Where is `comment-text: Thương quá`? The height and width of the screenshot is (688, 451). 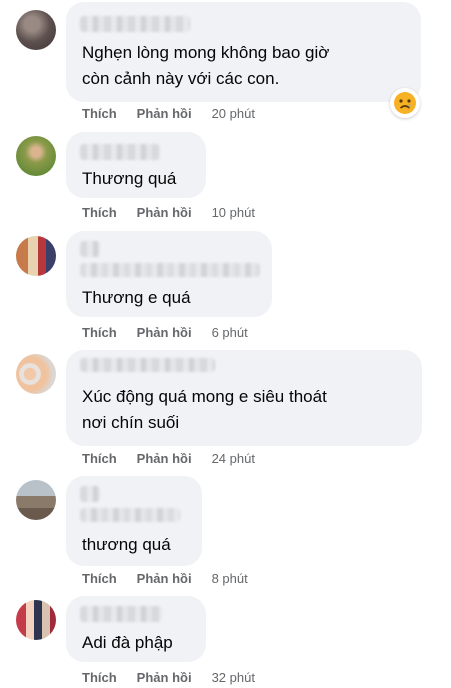
comment-text: Thương quá is located at coordinates (129, 178).